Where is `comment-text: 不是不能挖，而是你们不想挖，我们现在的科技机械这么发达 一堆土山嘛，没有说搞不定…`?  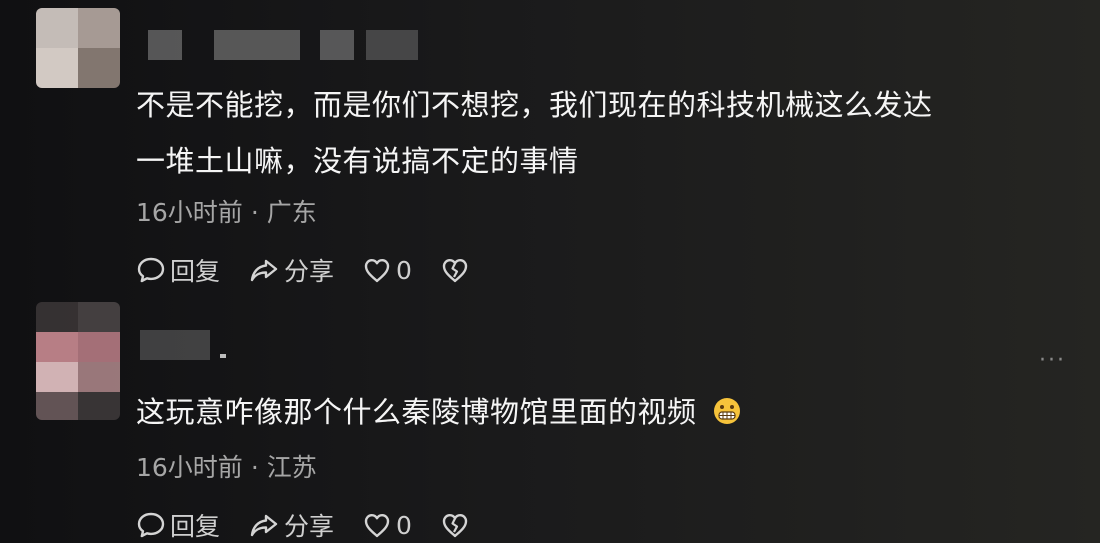
comment-text: 不是不能挖，而是你们不想挖，我们现在的科技机械这么发达 一堆土山嘛，没有说搞不定… is located at coordinates (534, 133).